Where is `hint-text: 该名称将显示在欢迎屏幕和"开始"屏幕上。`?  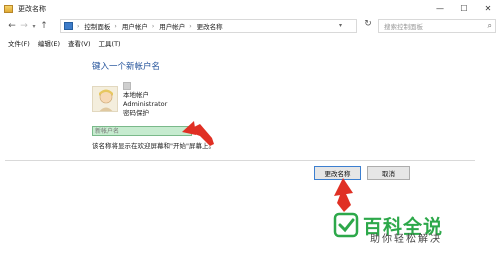 hint-text: 该名称将显示在欢迎屏幕和"开始"屏幕上。 is located at coordinates (153, 146).